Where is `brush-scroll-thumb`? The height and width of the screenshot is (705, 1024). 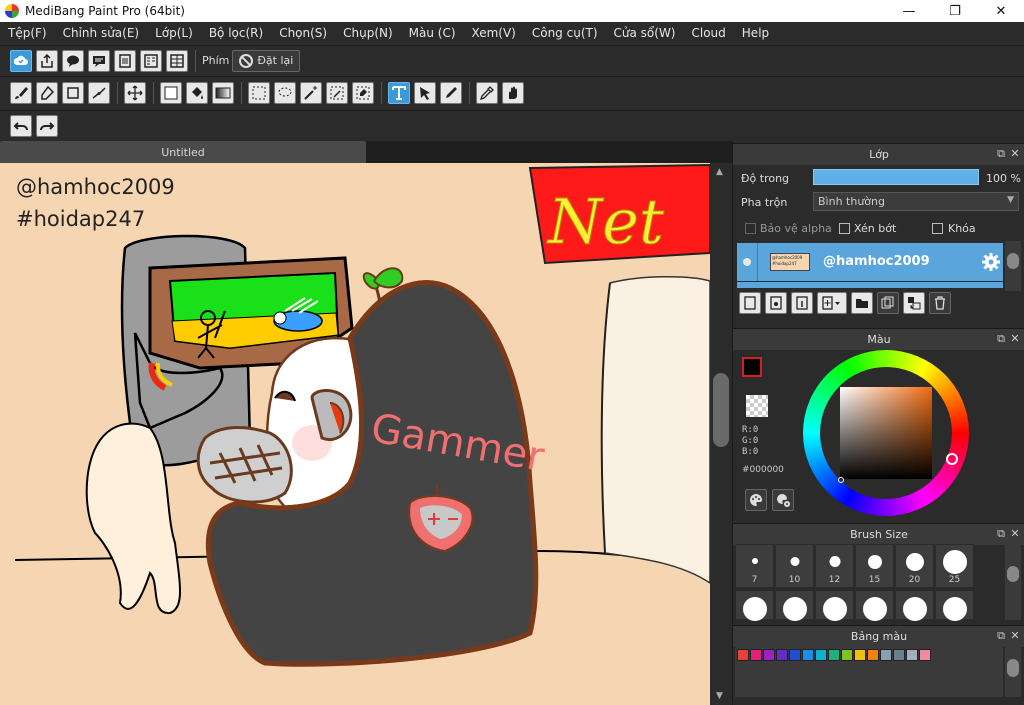 brush-scroll-thumb is located at coordinates (1013, 574).